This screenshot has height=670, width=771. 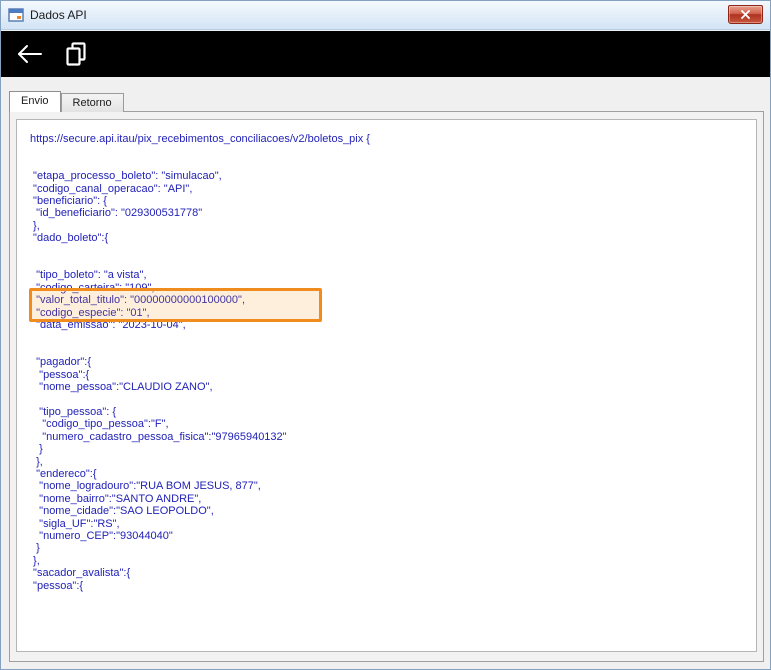 I want to click on back-button, so click(x=29, y=54).